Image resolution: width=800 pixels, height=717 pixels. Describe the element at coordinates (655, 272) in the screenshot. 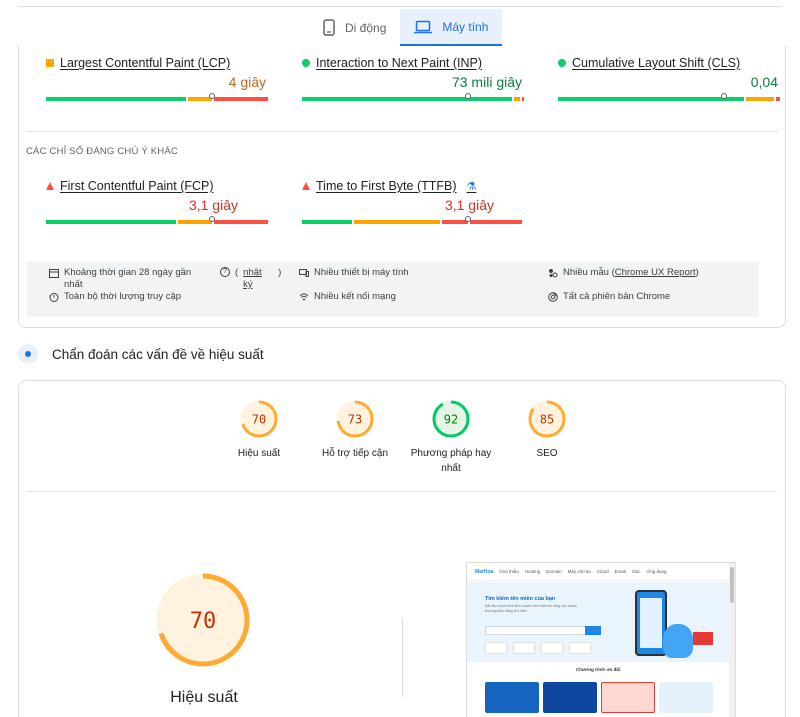

I see `chrome-ux-report-link: Chrome UX Report` at that location.